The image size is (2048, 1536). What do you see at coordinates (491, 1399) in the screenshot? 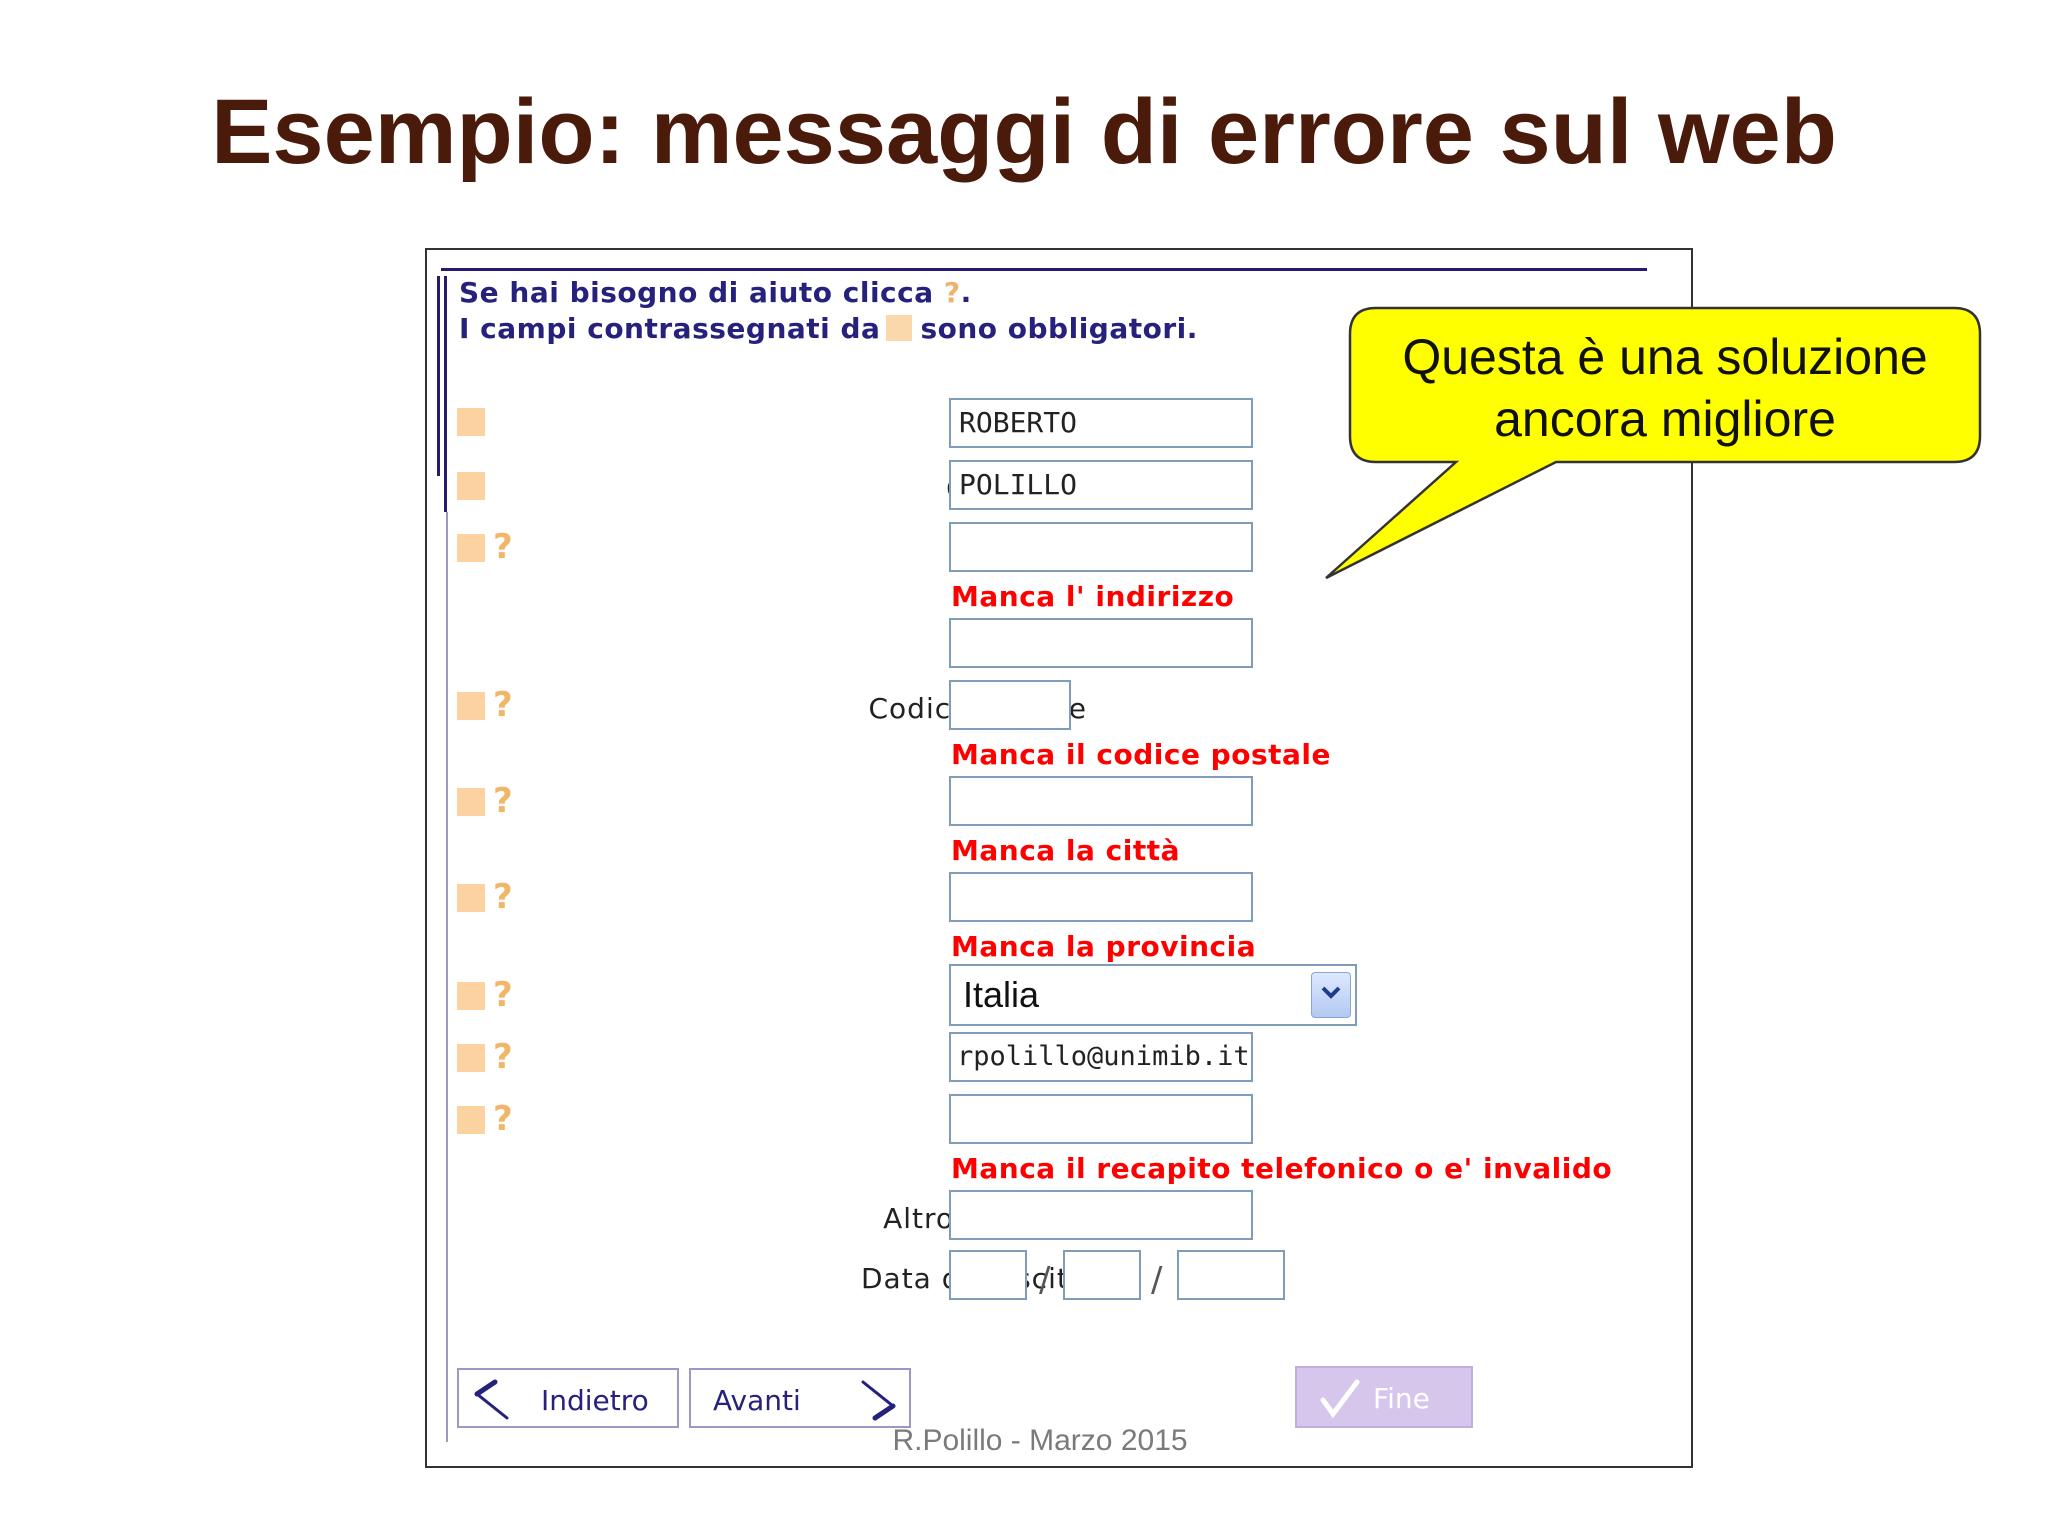
I see `back-arrow-icon` at bounding box center [491, 1399].